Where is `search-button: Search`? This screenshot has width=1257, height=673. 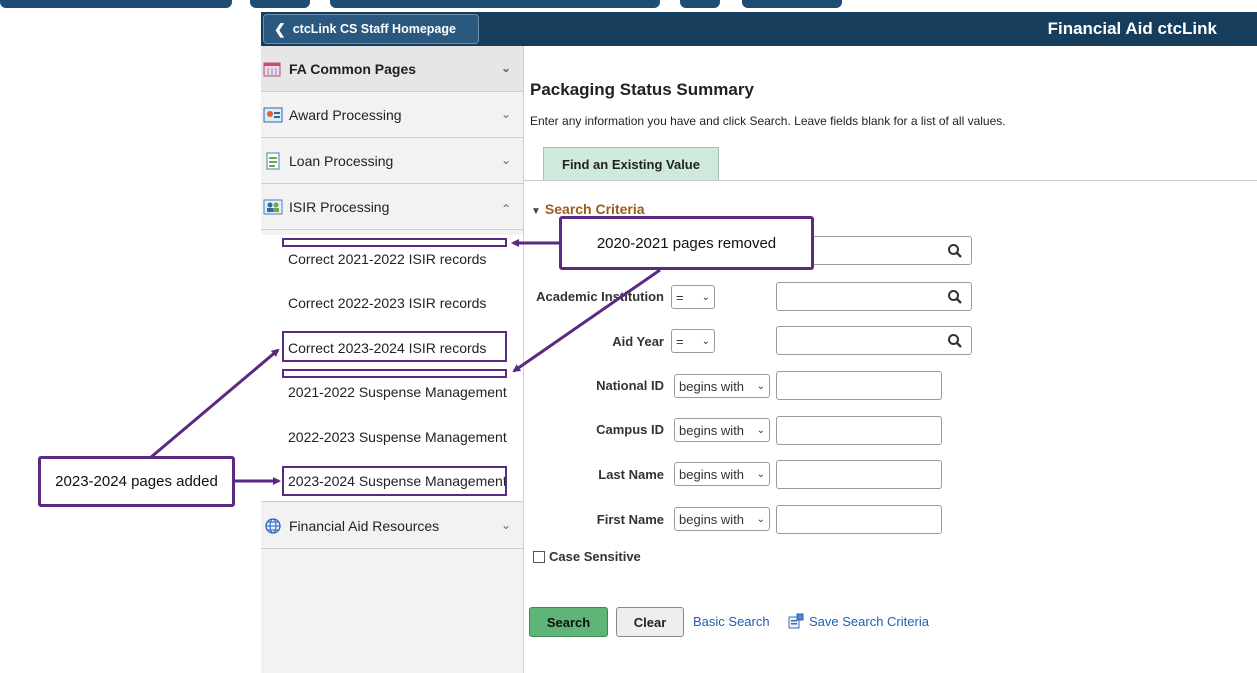
search-button: Search is located at coordinates (568, 622).